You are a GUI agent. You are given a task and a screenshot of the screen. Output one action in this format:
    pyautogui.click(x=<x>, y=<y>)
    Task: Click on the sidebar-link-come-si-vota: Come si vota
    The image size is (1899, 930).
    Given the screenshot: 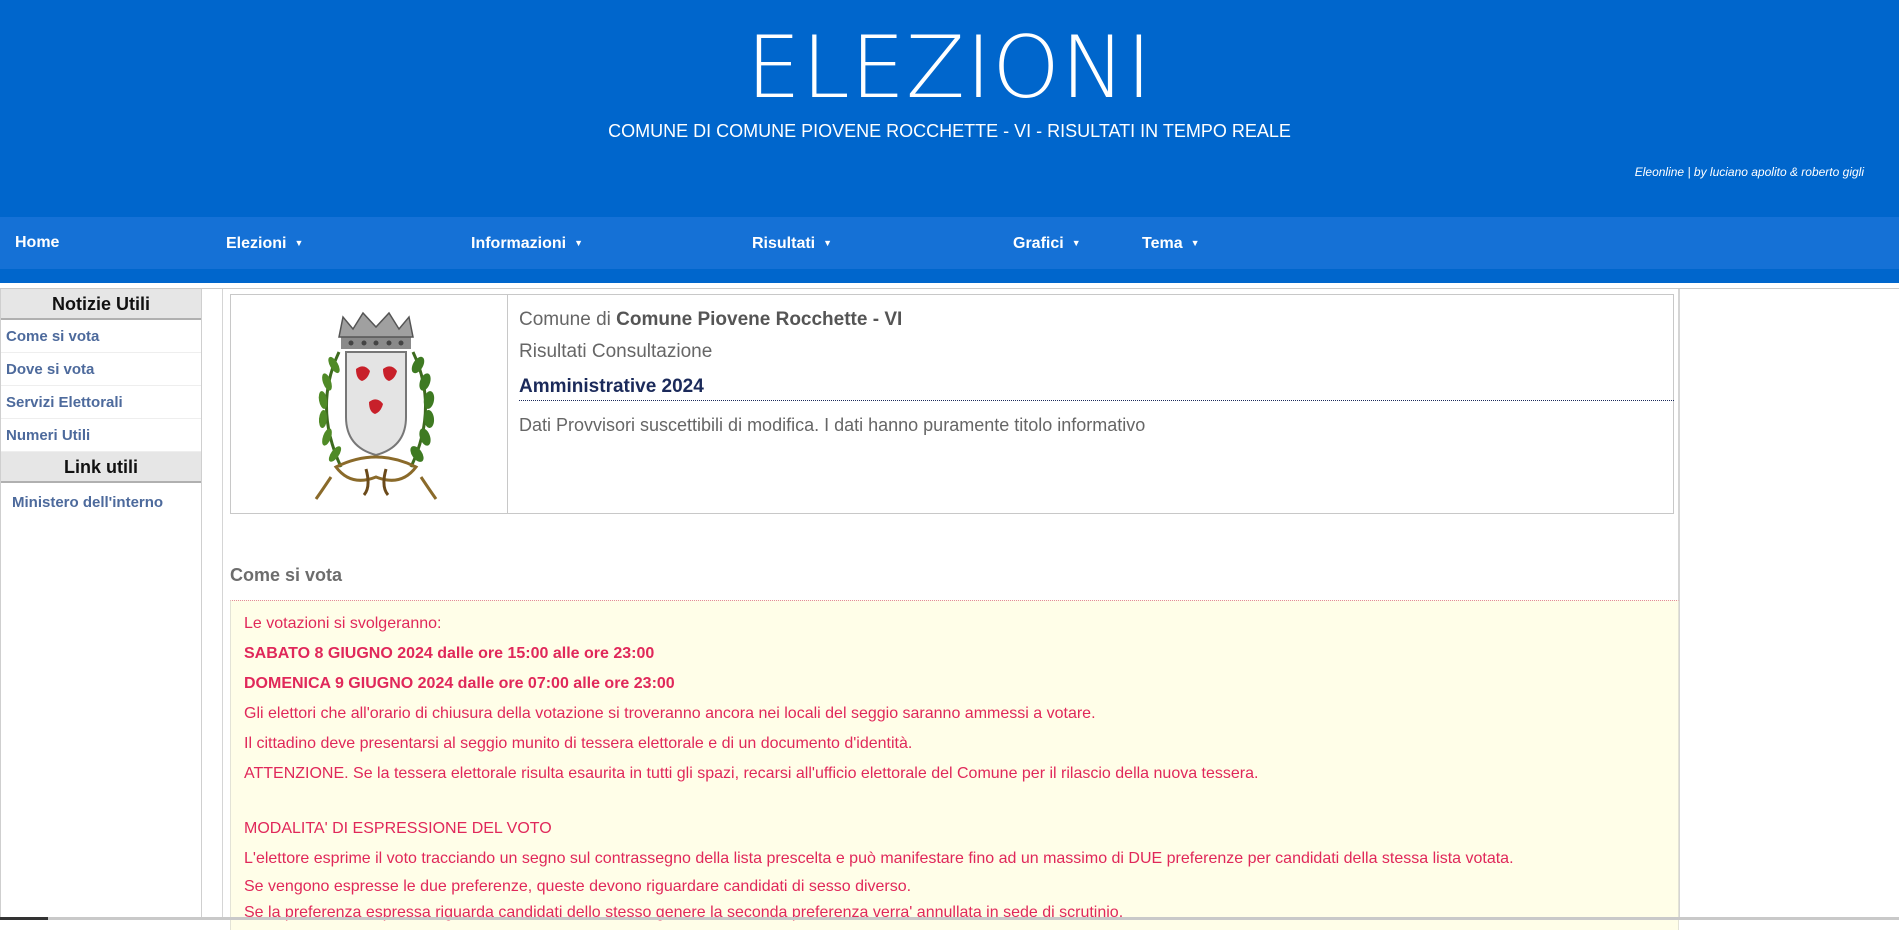 What is the action you would take?
    pyautogui.click(x=101, y=336)
    